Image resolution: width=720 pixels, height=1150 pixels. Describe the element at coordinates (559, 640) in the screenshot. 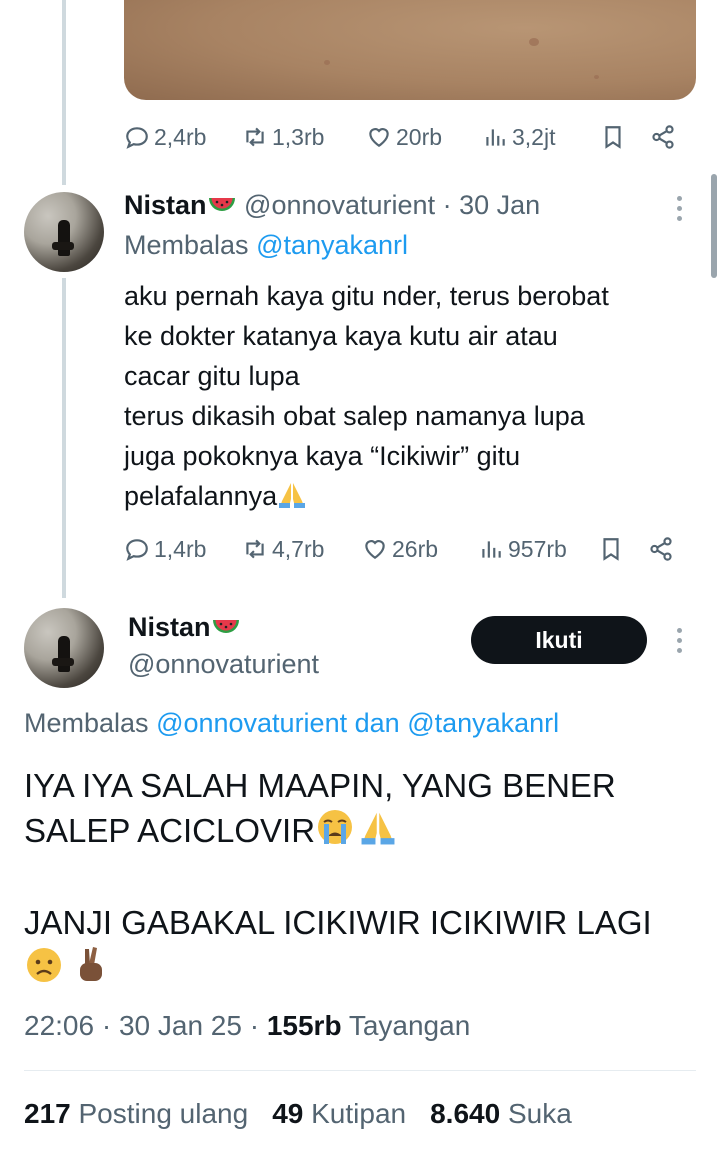

I see `follow-button: Ikuti` at that location.